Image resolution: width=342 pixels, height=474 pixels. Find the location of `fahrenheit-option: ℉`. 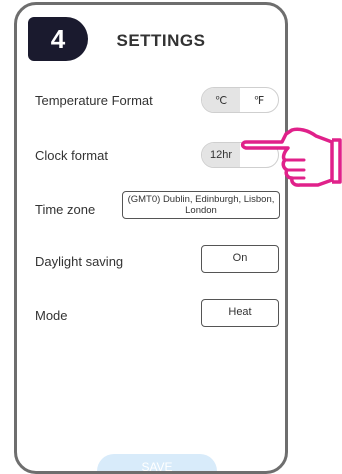

fahrenheit-option: ℉ is located at coordinates (259, 100).